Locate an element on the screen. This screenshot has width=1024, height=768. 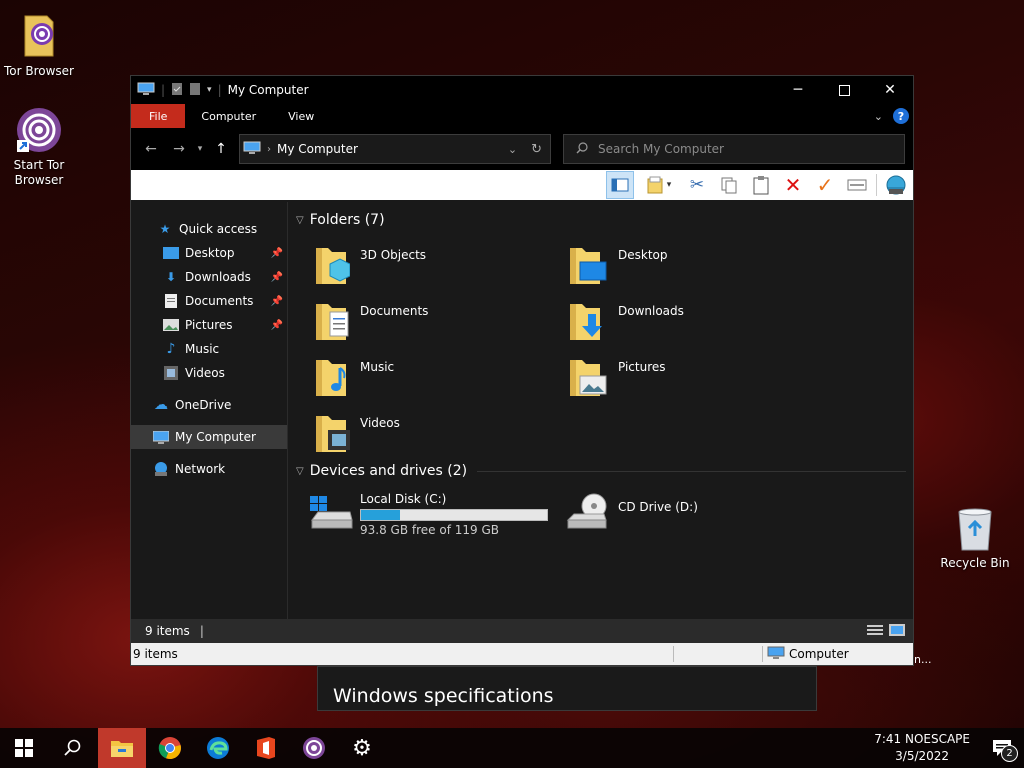
minimize-button: ─ is located at coordinates (798, 90).